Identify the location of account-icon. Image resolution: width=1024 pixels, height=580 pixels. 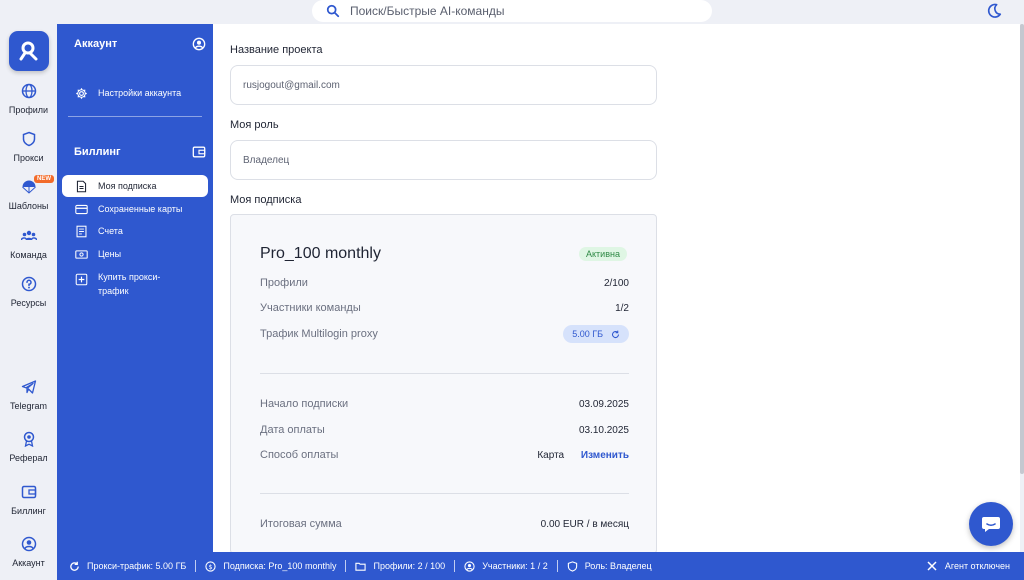
(28, 544).